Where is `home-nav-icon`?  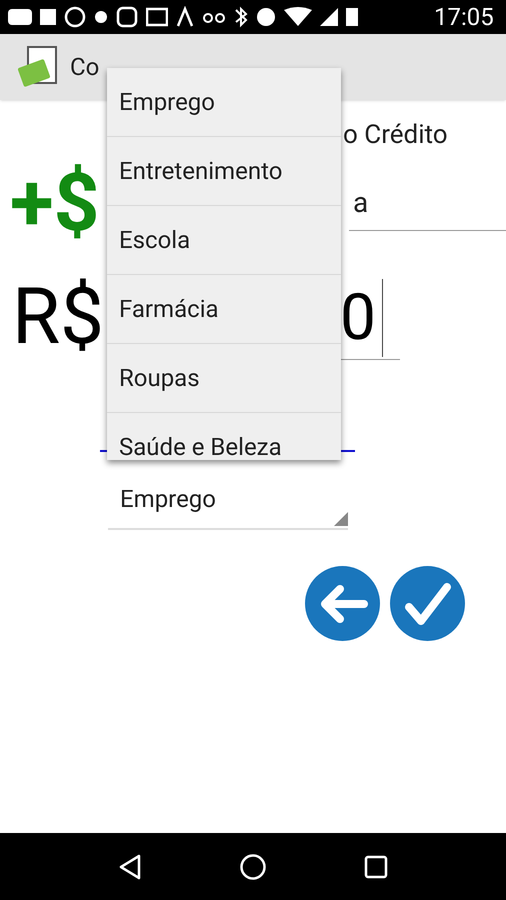 home-nav-icon is located at coordinates (252, 866).